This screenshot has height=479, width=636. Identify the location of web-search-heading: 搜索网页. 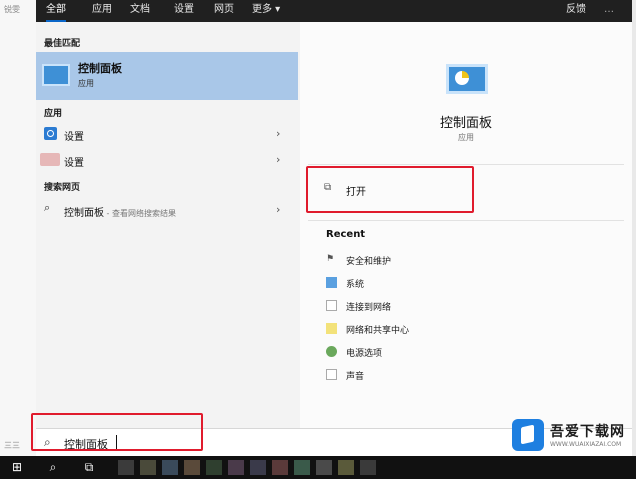
(62, 188).